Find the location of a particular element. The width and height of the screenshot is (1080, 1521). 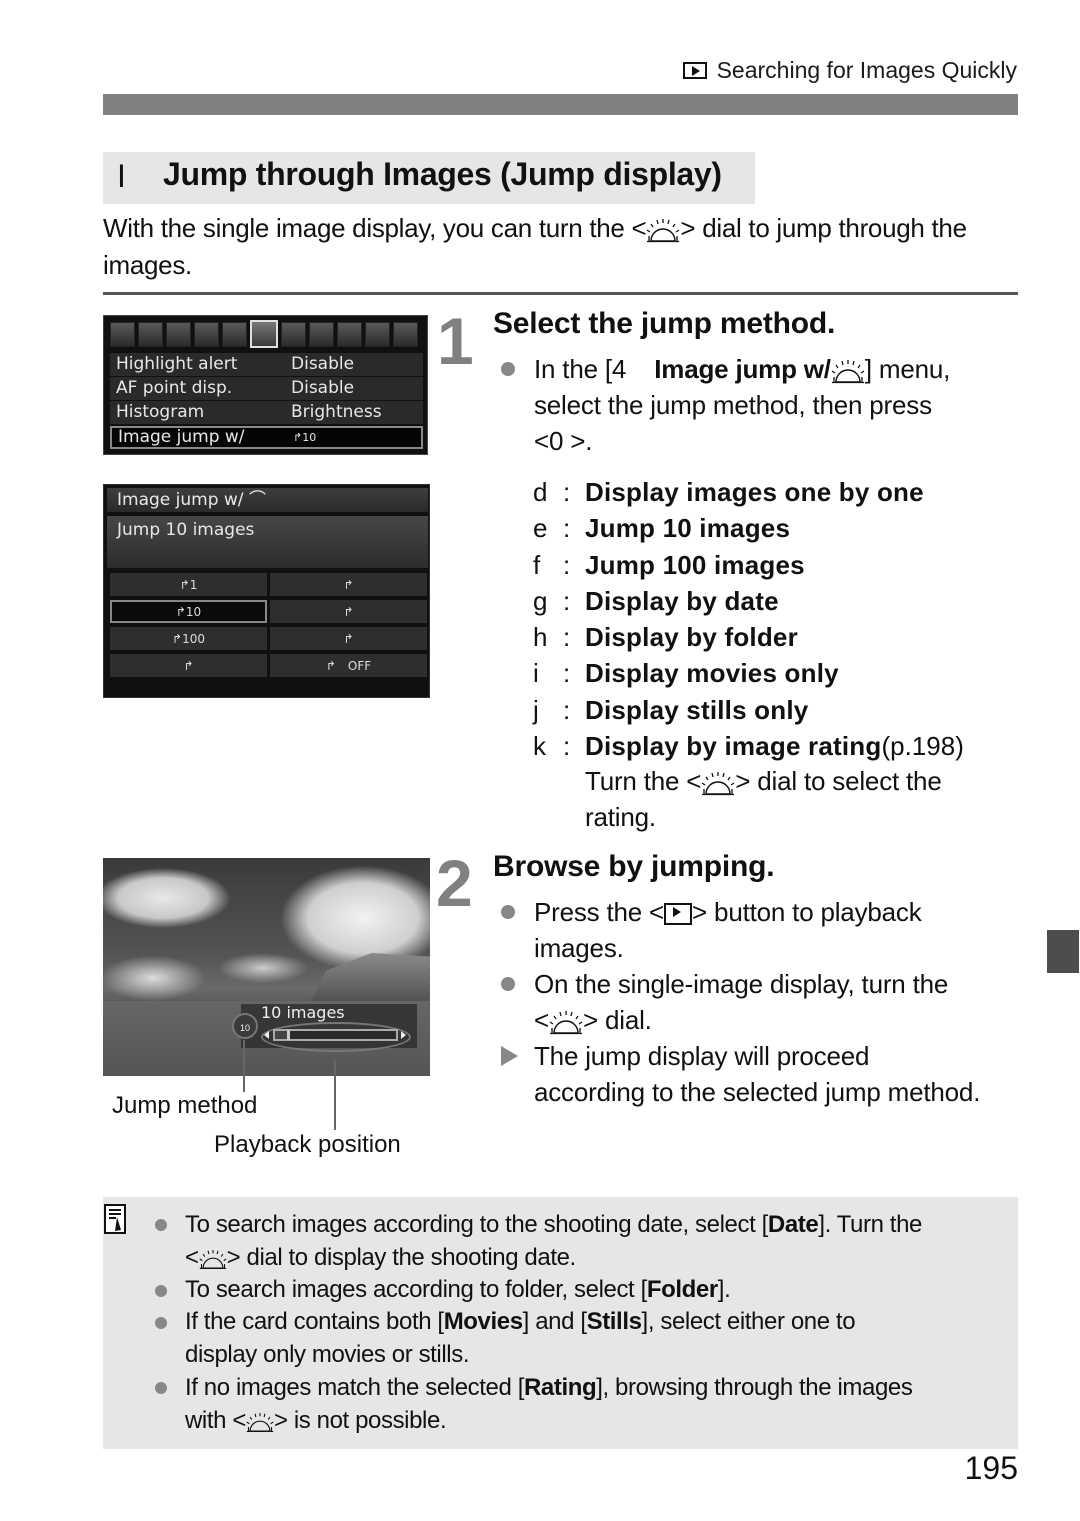

item-letter: k is located at coordinates (539, 746).